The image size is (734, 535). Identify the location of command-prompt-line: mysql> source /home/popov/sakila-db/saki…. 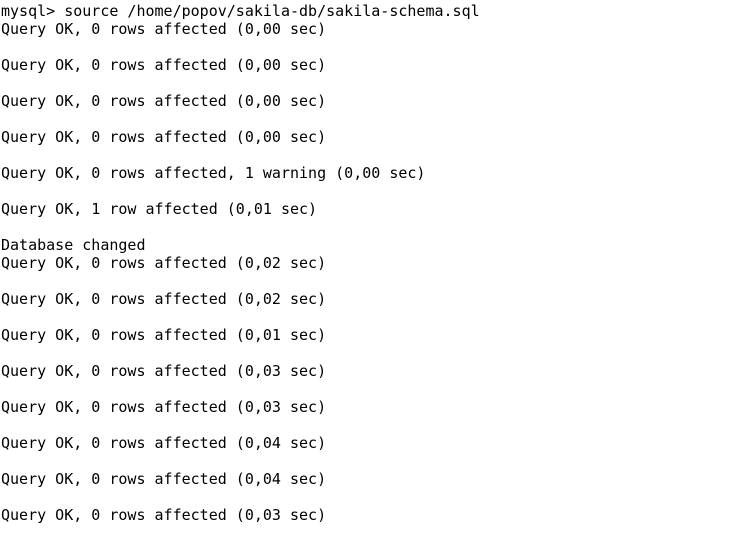
(240, 11).